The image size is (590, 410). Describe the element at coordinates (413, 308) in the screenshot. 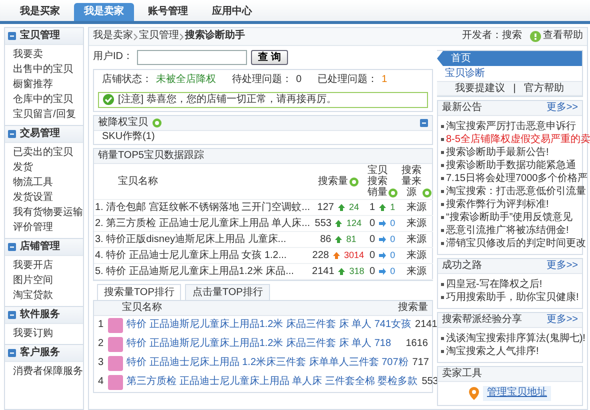

I see `column-header: 搜索量` at that location.